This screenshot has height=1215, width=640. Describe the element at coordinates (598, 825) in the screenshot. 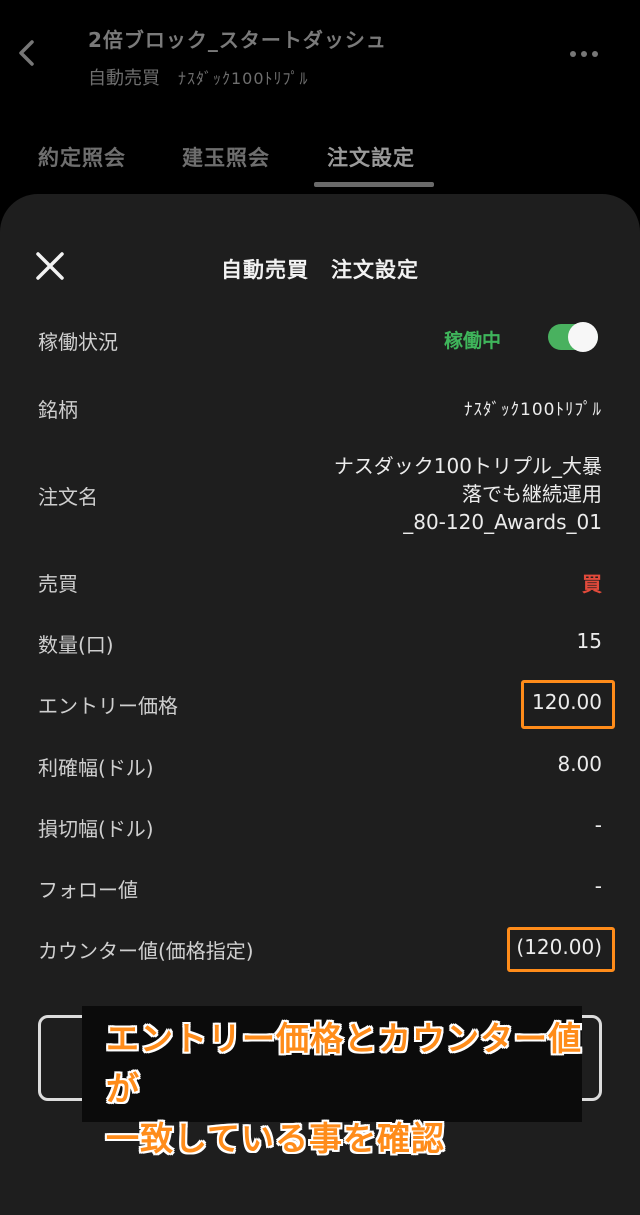

I see `stop-loss-value: -` at that location.